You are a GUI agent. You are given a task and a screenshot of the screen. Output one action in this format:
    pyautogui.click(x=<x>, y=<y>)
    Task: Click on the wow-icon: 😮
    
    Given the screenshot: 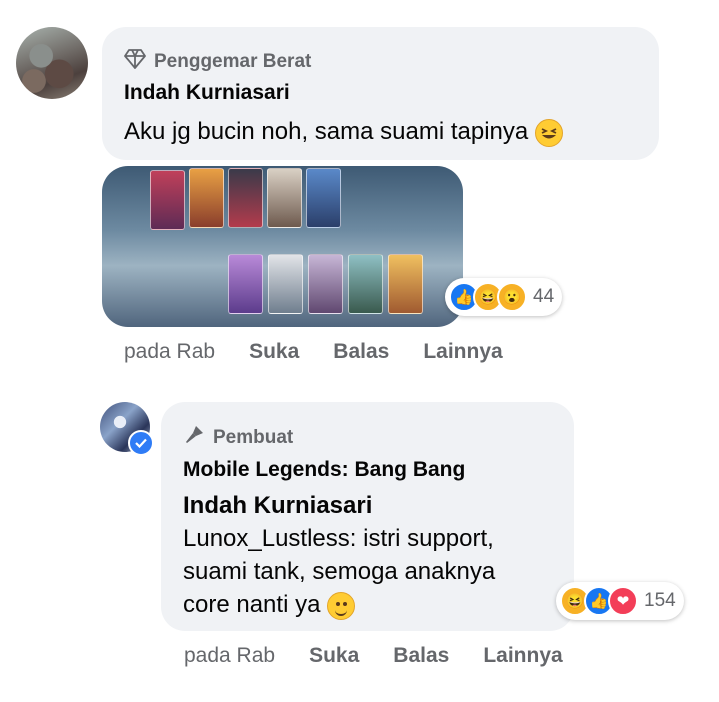 What is the action you would take?
    pyautogui.click(x=512, y=297)
    